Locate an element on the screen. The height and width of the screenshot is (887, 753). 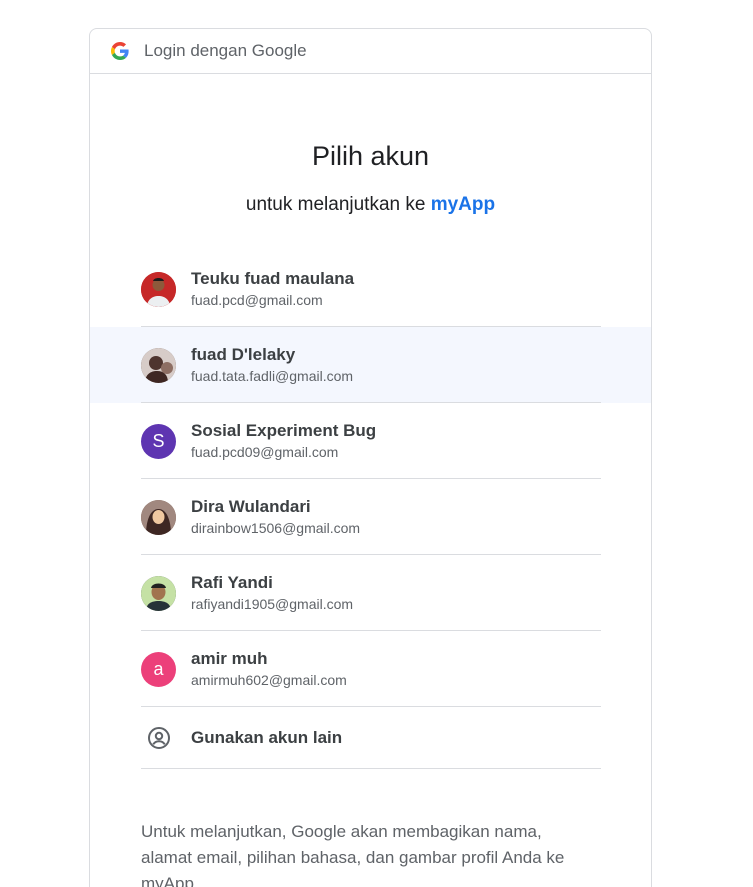
page-subtitle: untuk melanjutkan ke myApp is located at coordinates (370, 205).